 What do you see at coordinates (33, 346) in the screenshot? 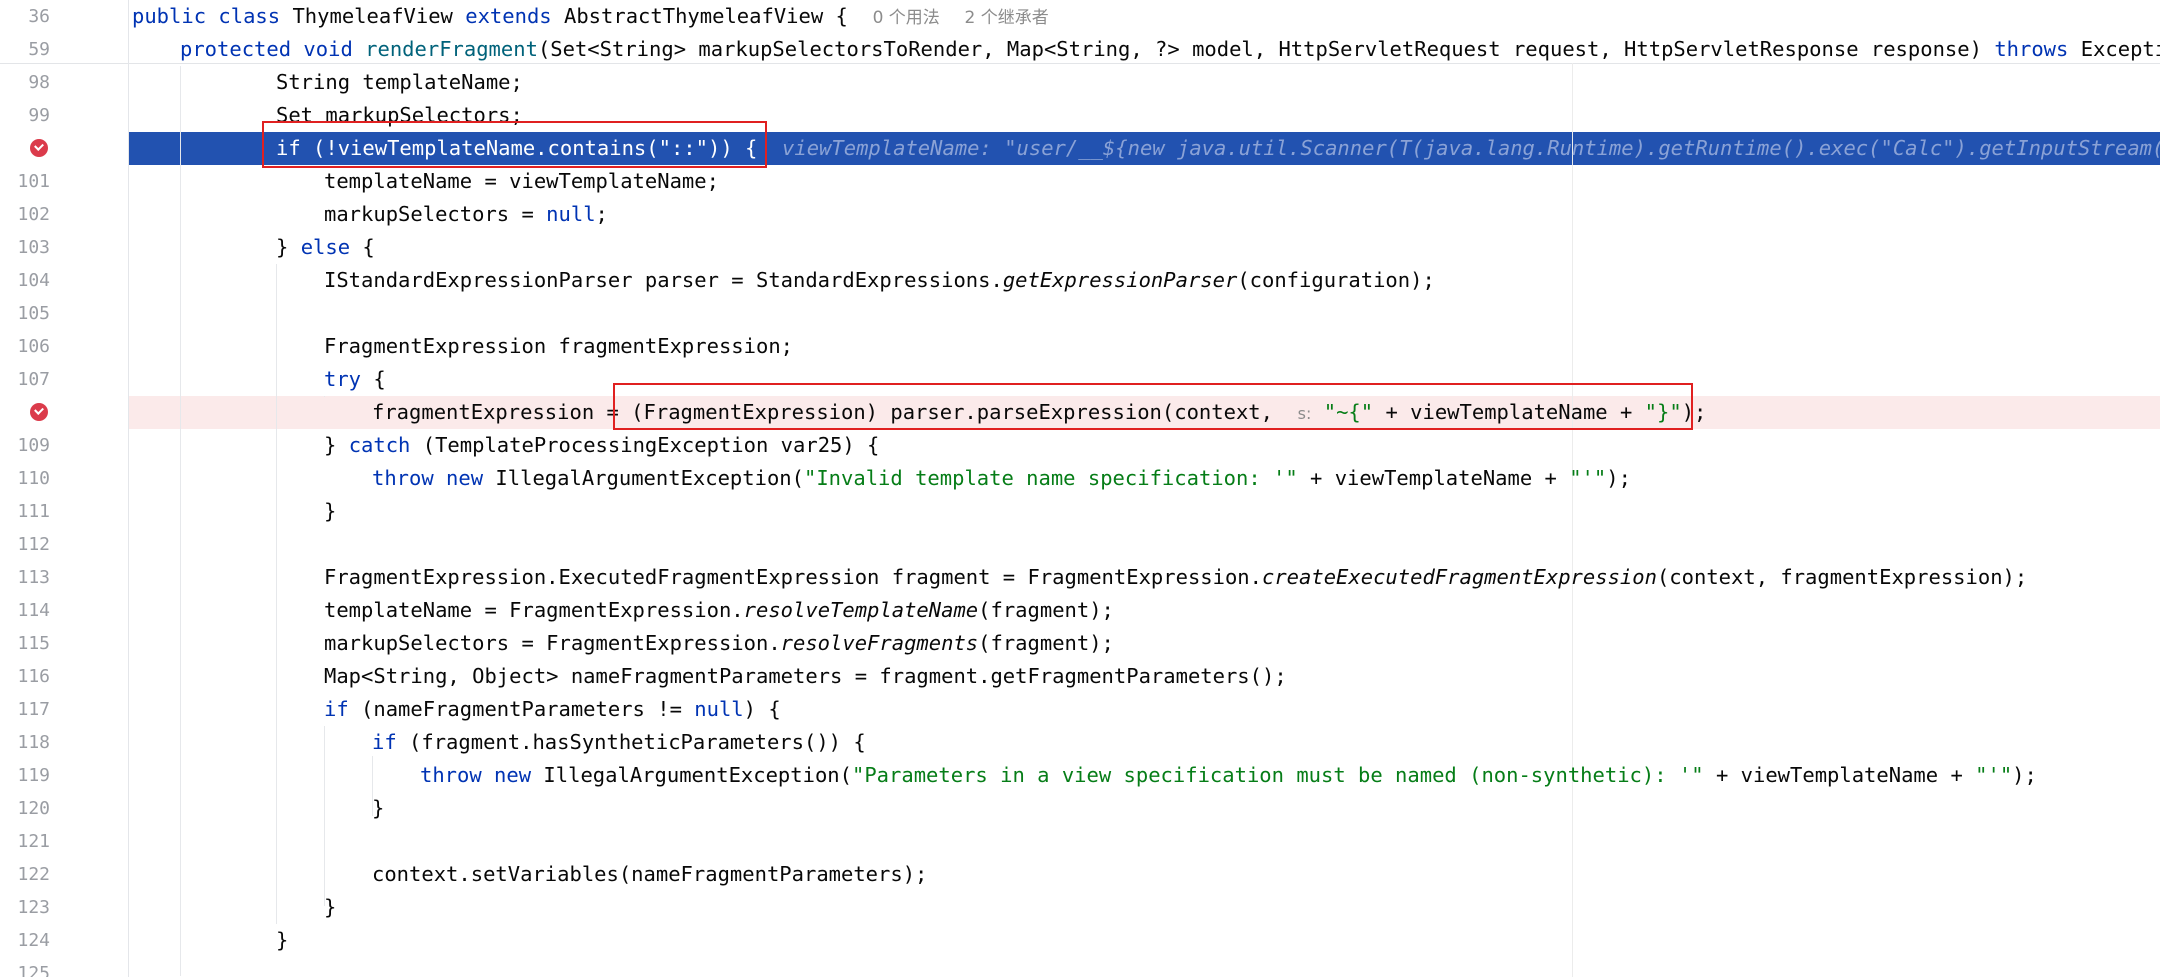
I see `line-number: 106` at bounding box center [33, 346].